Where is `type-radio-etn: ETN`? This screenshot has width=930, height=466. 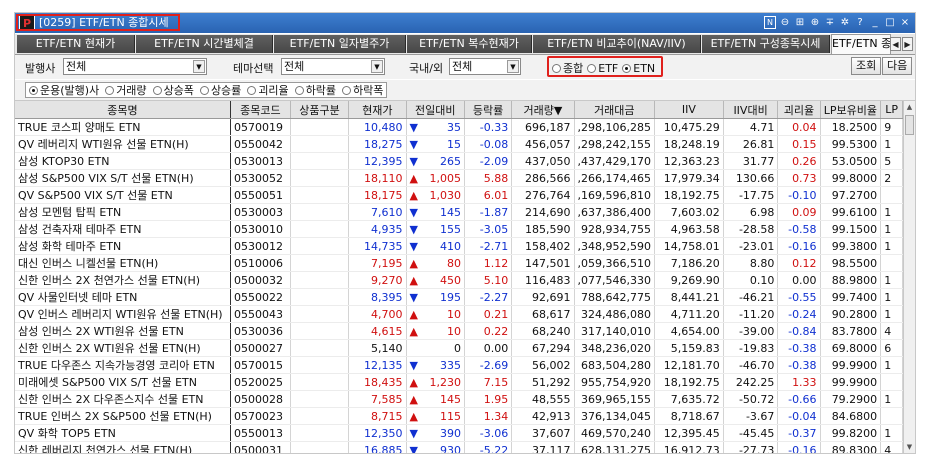 type-radio-etn: ETN is located at coordinates (638, 68).